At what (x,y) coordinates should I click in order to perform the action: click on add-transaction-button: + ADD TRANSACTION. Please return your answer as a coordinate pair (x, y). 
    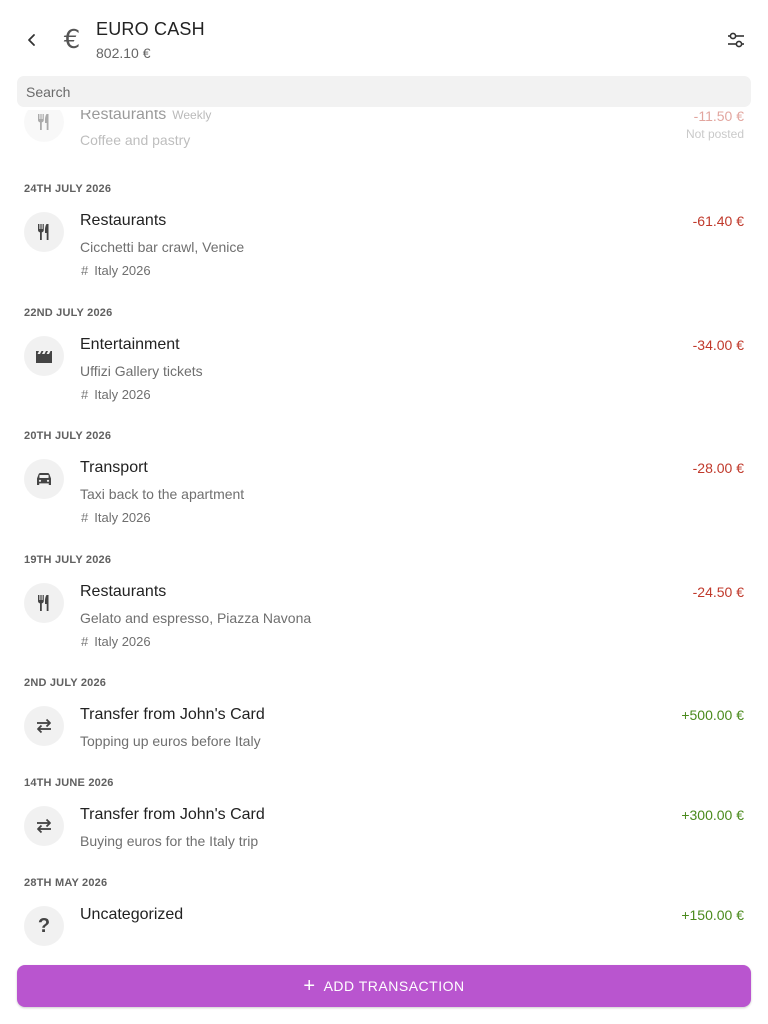
    Looking at the image, I should click on (384, 986).